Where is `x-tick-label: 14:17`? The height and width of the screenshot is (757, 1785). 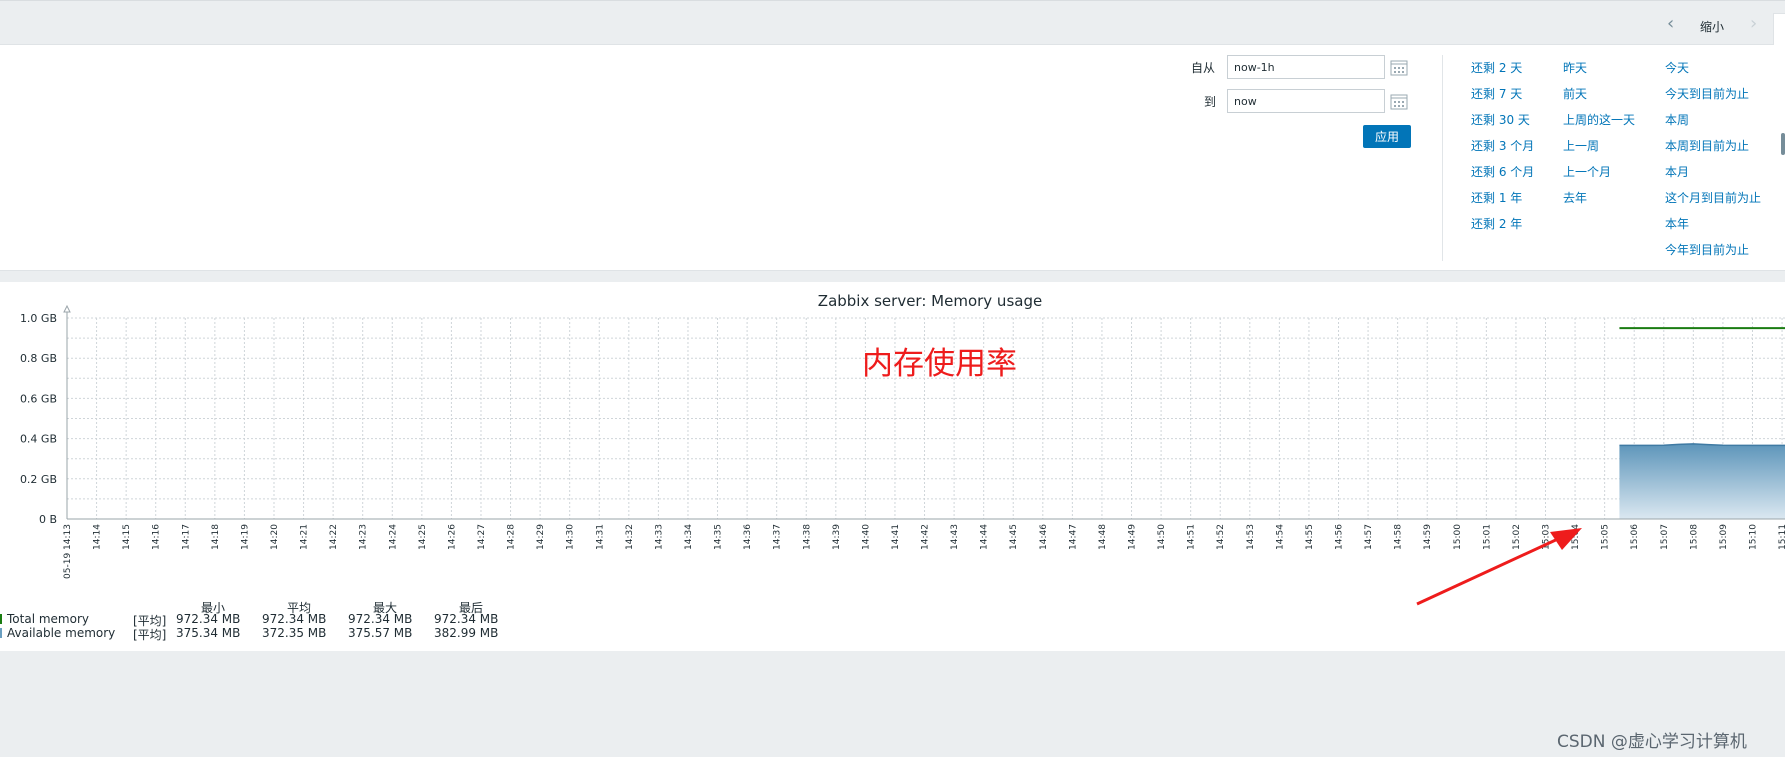 x-tick-label: 14:17 is located at coordinates (186, 537).